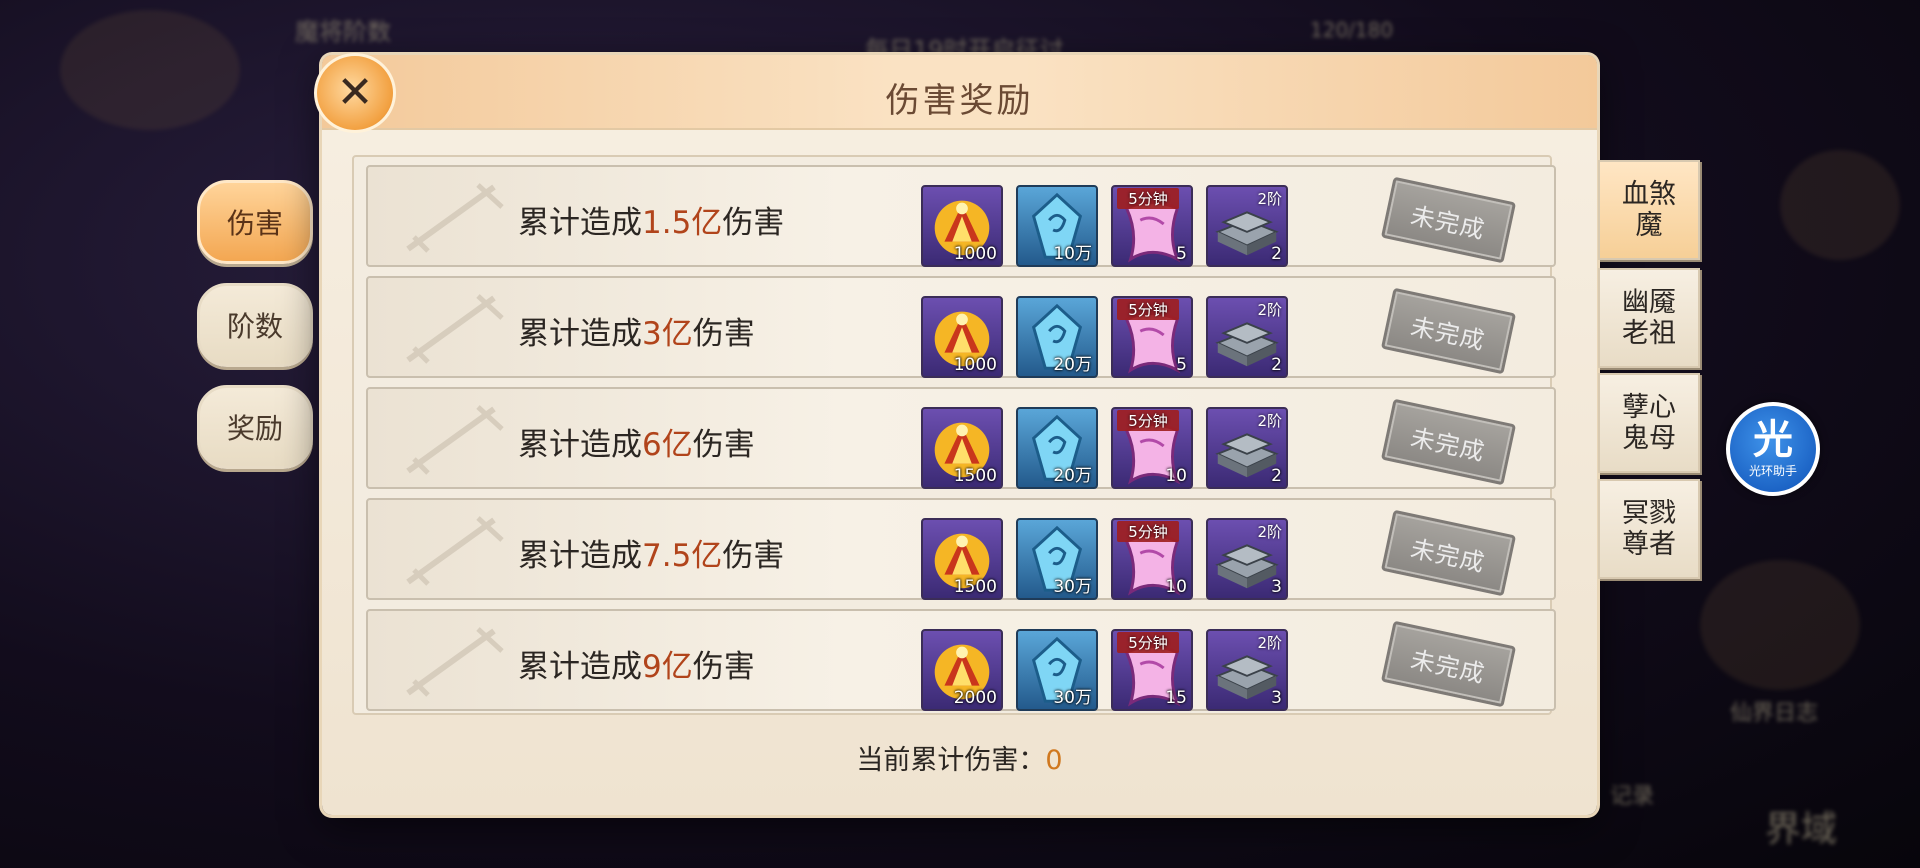 This screenshot has height=868, width=1920. I want to click on background-counter: 120/180, so click(1352, 30).